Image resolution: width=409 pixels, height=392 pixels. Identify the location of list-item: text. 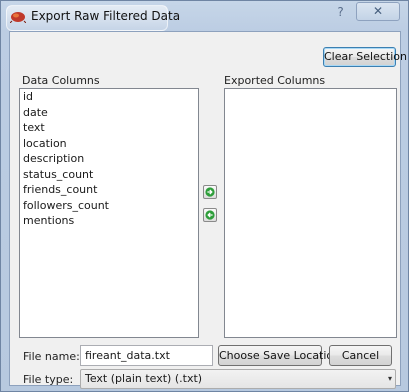
(109, 128).